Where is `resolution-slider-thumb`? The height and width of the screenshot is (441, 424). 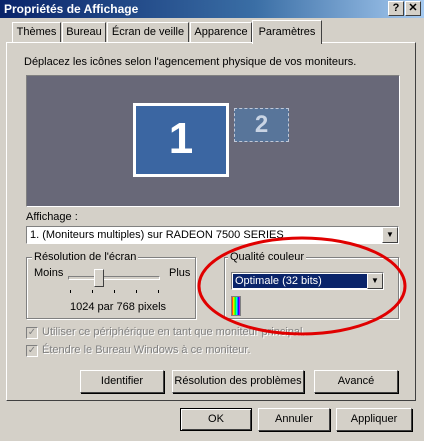 resolution-slider-thumb is located at coordinates (99, 278).